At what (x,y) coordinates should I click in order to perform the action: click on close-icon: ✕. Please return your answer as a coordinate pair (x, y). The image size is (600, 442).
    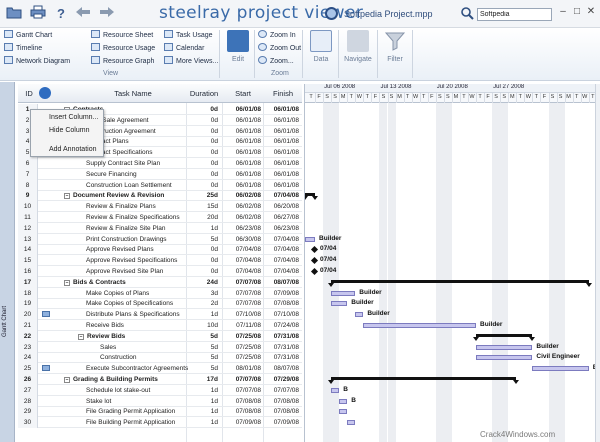
    Looking at the image, I should click on (591, 12).